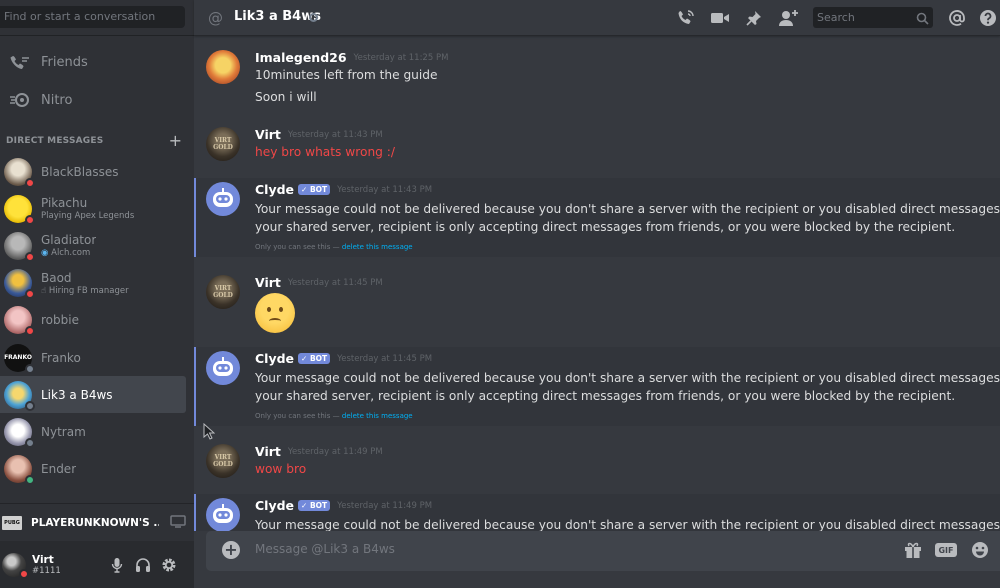  Describe the element at coordinates (178, 522) in the screenshot. I see `screen-share-icon` at that location.